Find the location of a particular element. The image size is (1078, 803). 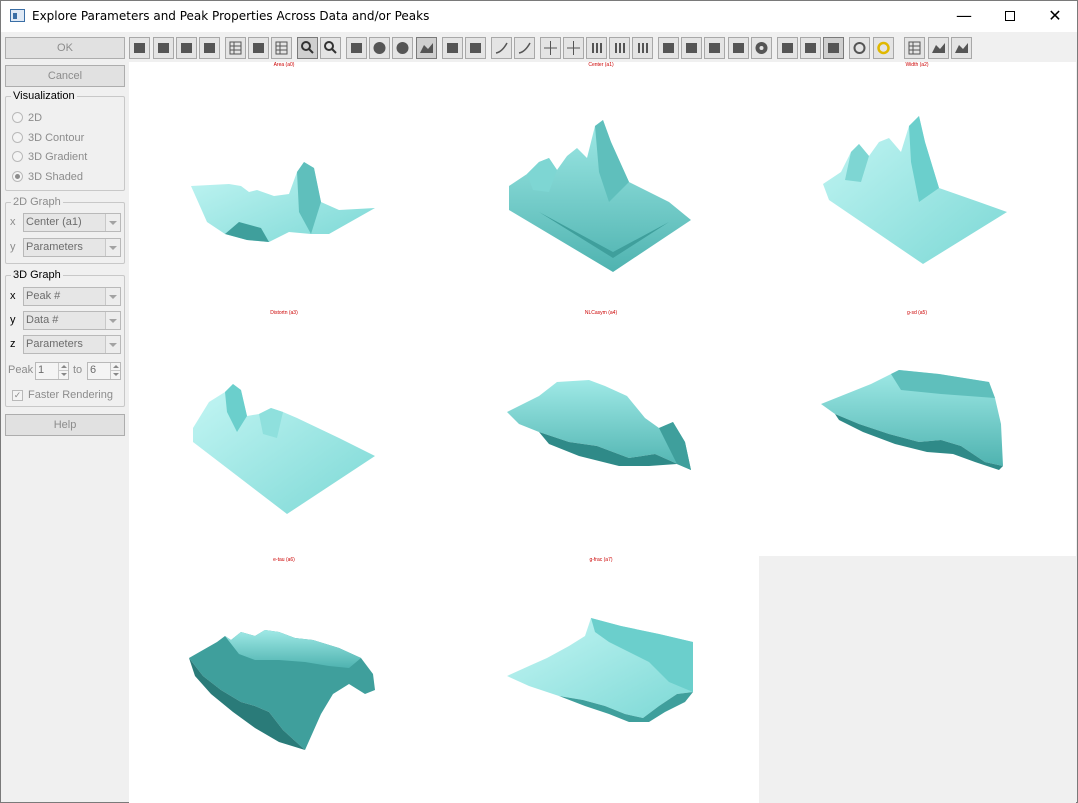

radio-3d-shaded: 3D Shaded is located at coordinates (67, 177).